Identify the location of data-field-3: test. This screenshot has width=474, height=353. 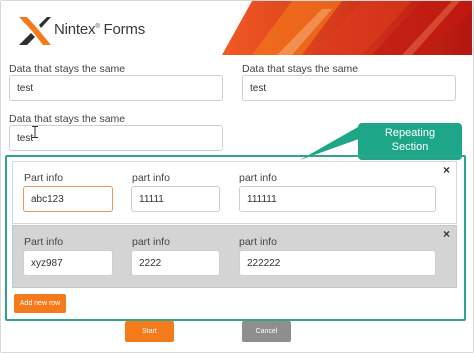
(116, 138).